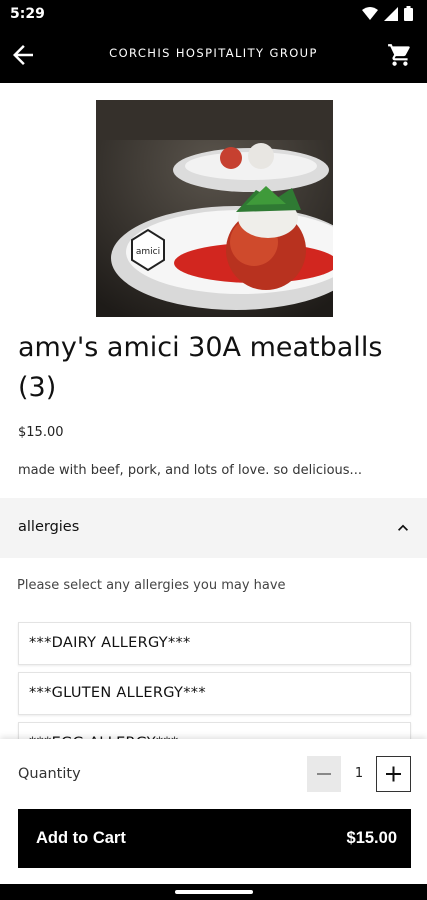  Describe the element at coordinates (49, 774) in the screenshot. I see `quantity-label: Quantity` at that location.